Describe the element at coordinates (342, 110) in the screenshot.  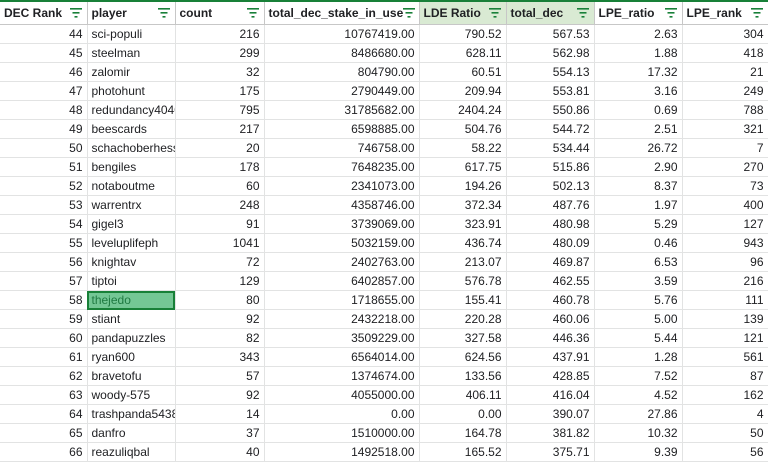
I see `cell-total-dec-stake-in-use: 31785682.00` at that location.